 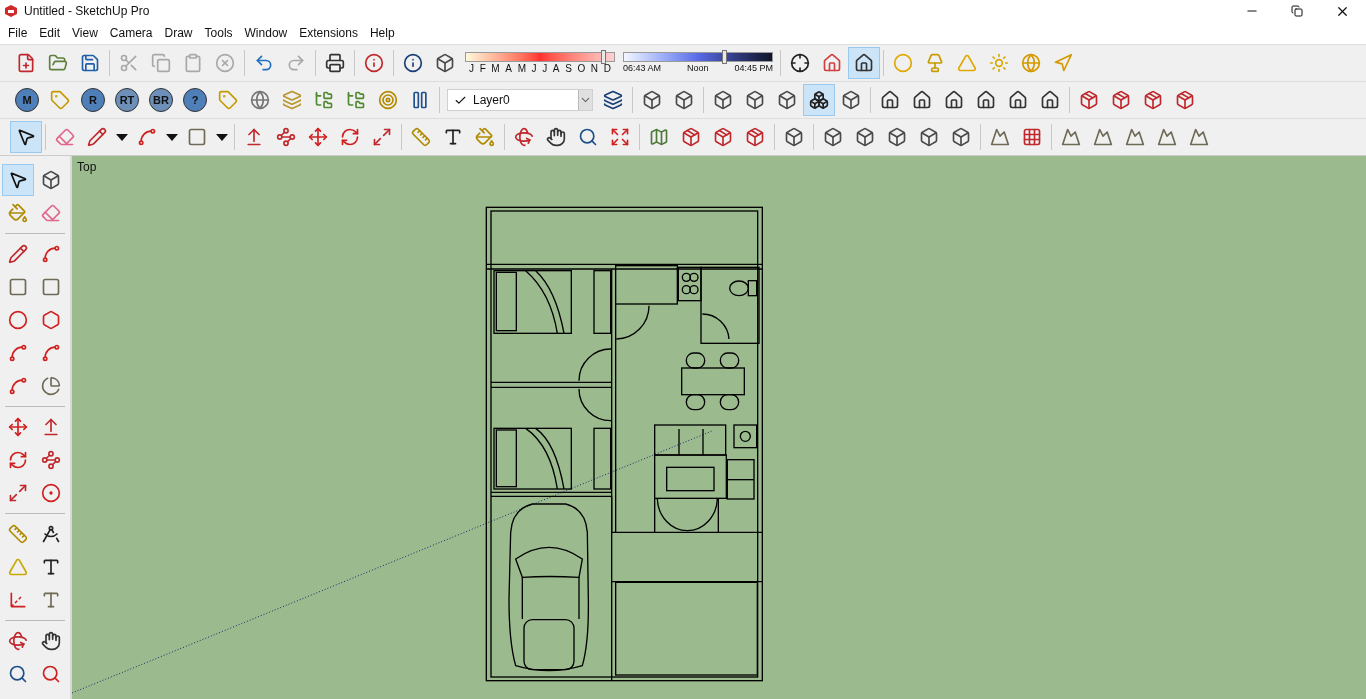 I want to click on undo-icon, so click(x=264, y=63).